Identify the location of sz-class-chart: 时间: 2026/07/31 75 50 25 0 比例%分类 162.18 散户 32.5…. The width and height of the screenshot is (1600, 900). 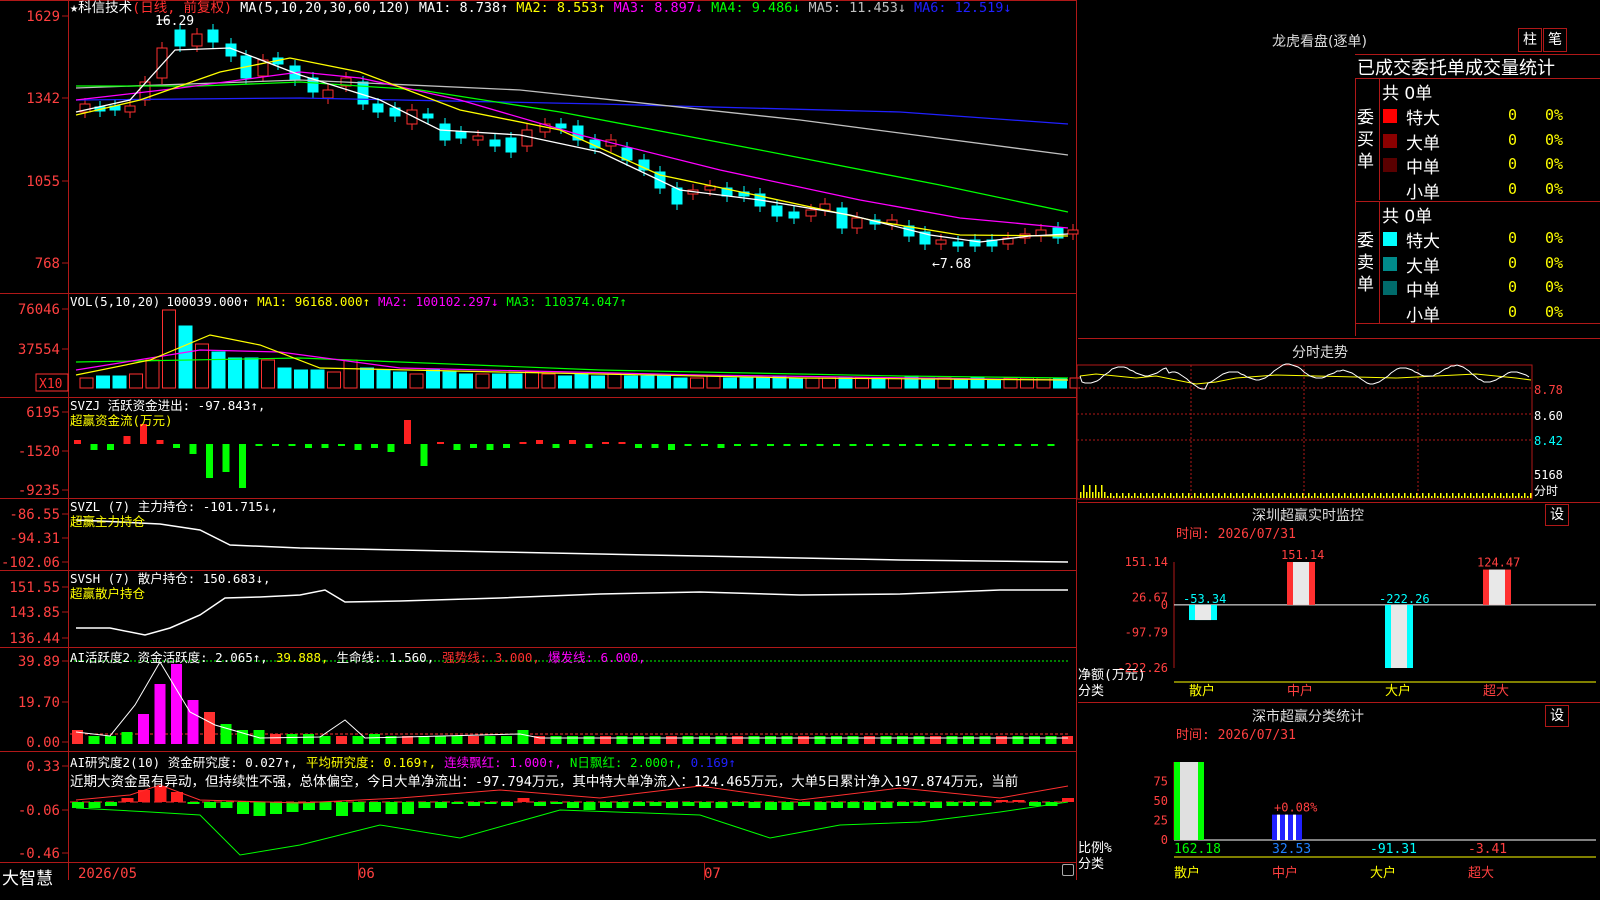
(1337, 804).